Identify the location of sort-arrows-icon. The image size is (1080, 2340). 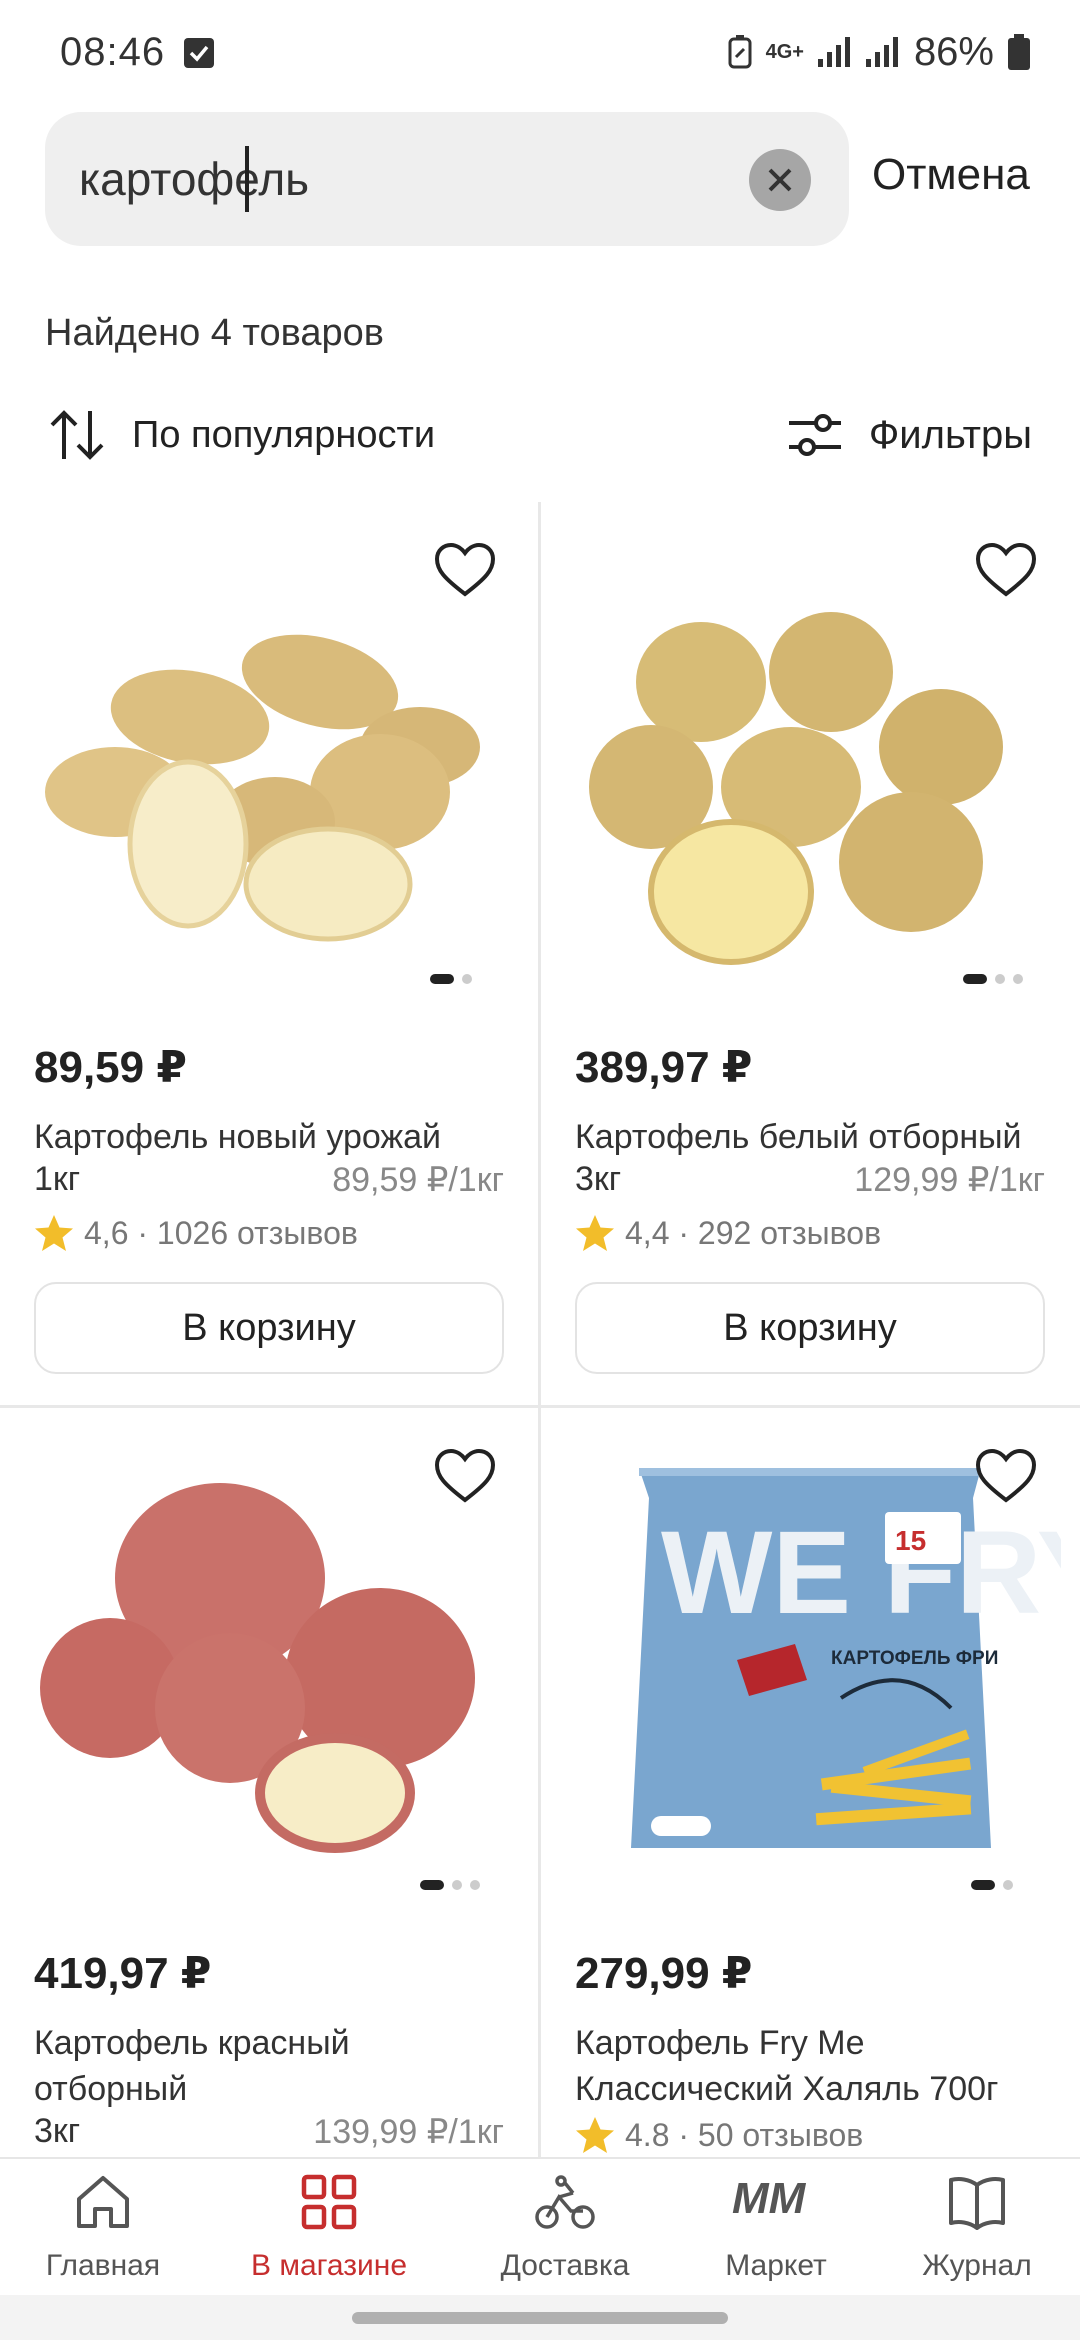
(77, 435).